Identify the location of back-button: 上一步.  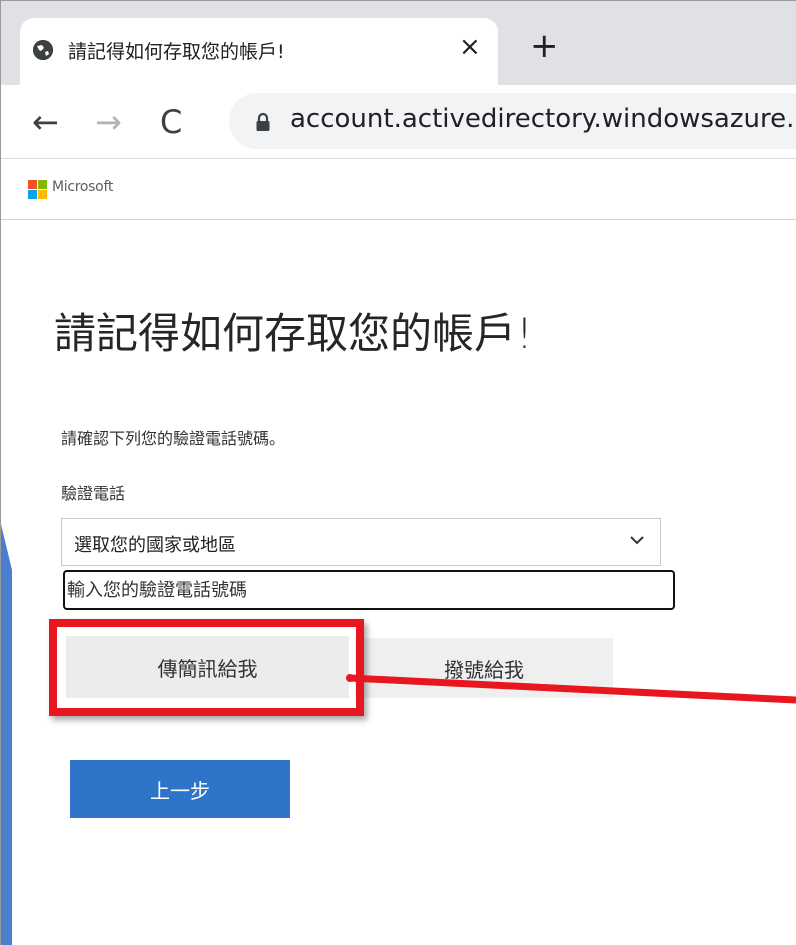
(180, 789).